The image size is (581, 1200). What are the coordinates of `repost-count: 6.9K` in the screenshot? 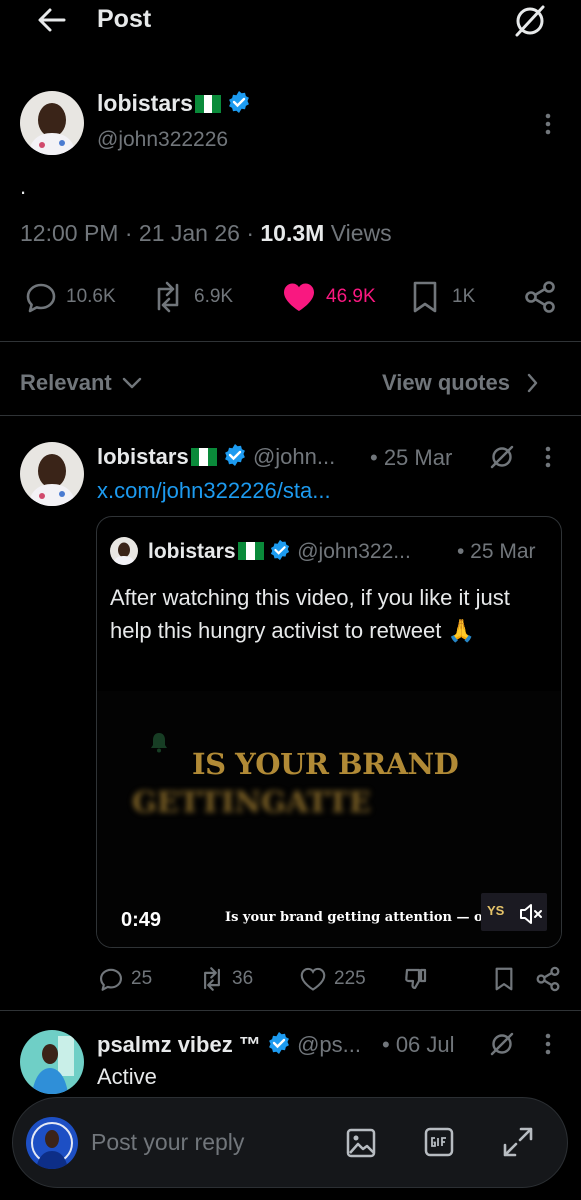 It's located at (214, 296).